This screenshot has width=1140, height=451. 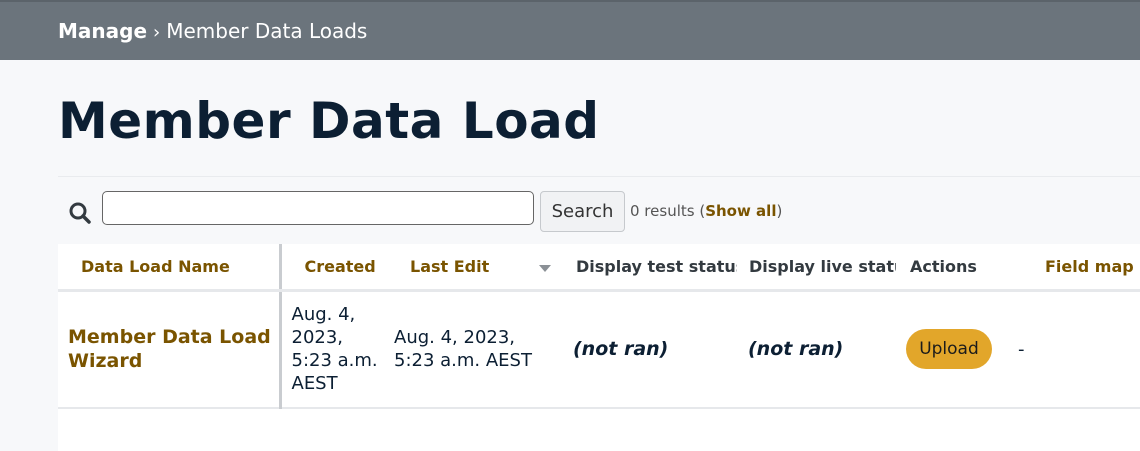 What do you see at coordinates (545, 268) in the screenshot?
I see `sort-descending-icon` at bounding box center [545, 268].